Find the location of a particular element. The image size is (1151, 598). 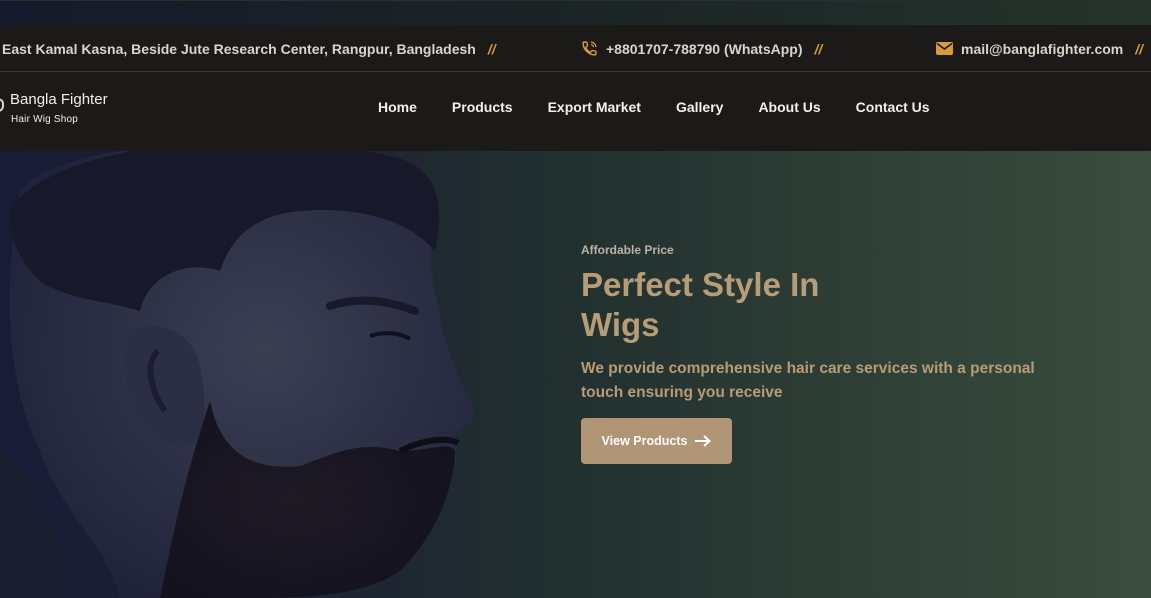

nav-item-gallery: Gallery is located at coordinates (699, 107).